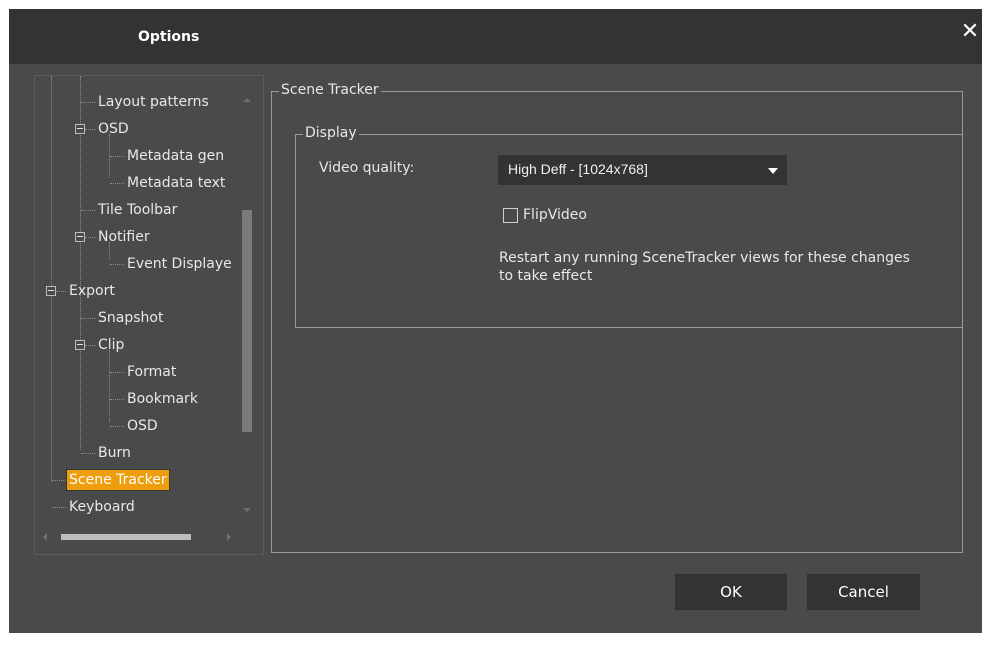  Describe the element at coordinates (124, 237) in the screenshot. I see `tree-item-notifier: Notifier` at that location.